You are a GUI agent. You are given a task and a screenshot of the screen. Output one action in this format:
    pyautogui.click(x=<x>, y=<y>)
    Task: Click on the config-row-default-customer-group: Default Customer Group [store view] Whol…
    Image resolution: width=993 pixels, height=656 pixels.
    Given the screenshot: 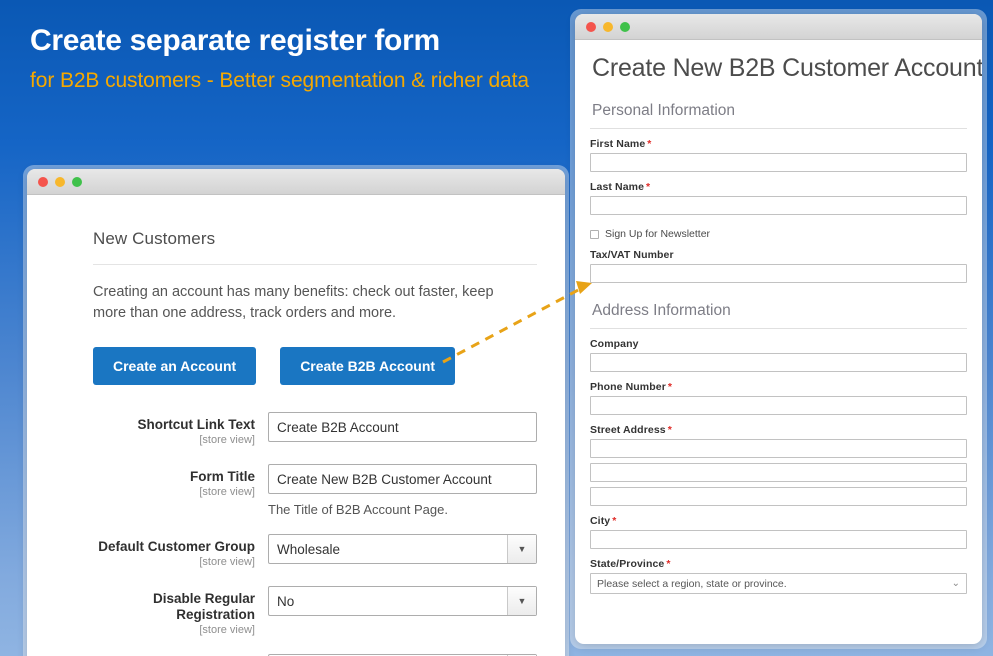 What is the action you would take?
    pyautogui.click(x=315, y=551)
    